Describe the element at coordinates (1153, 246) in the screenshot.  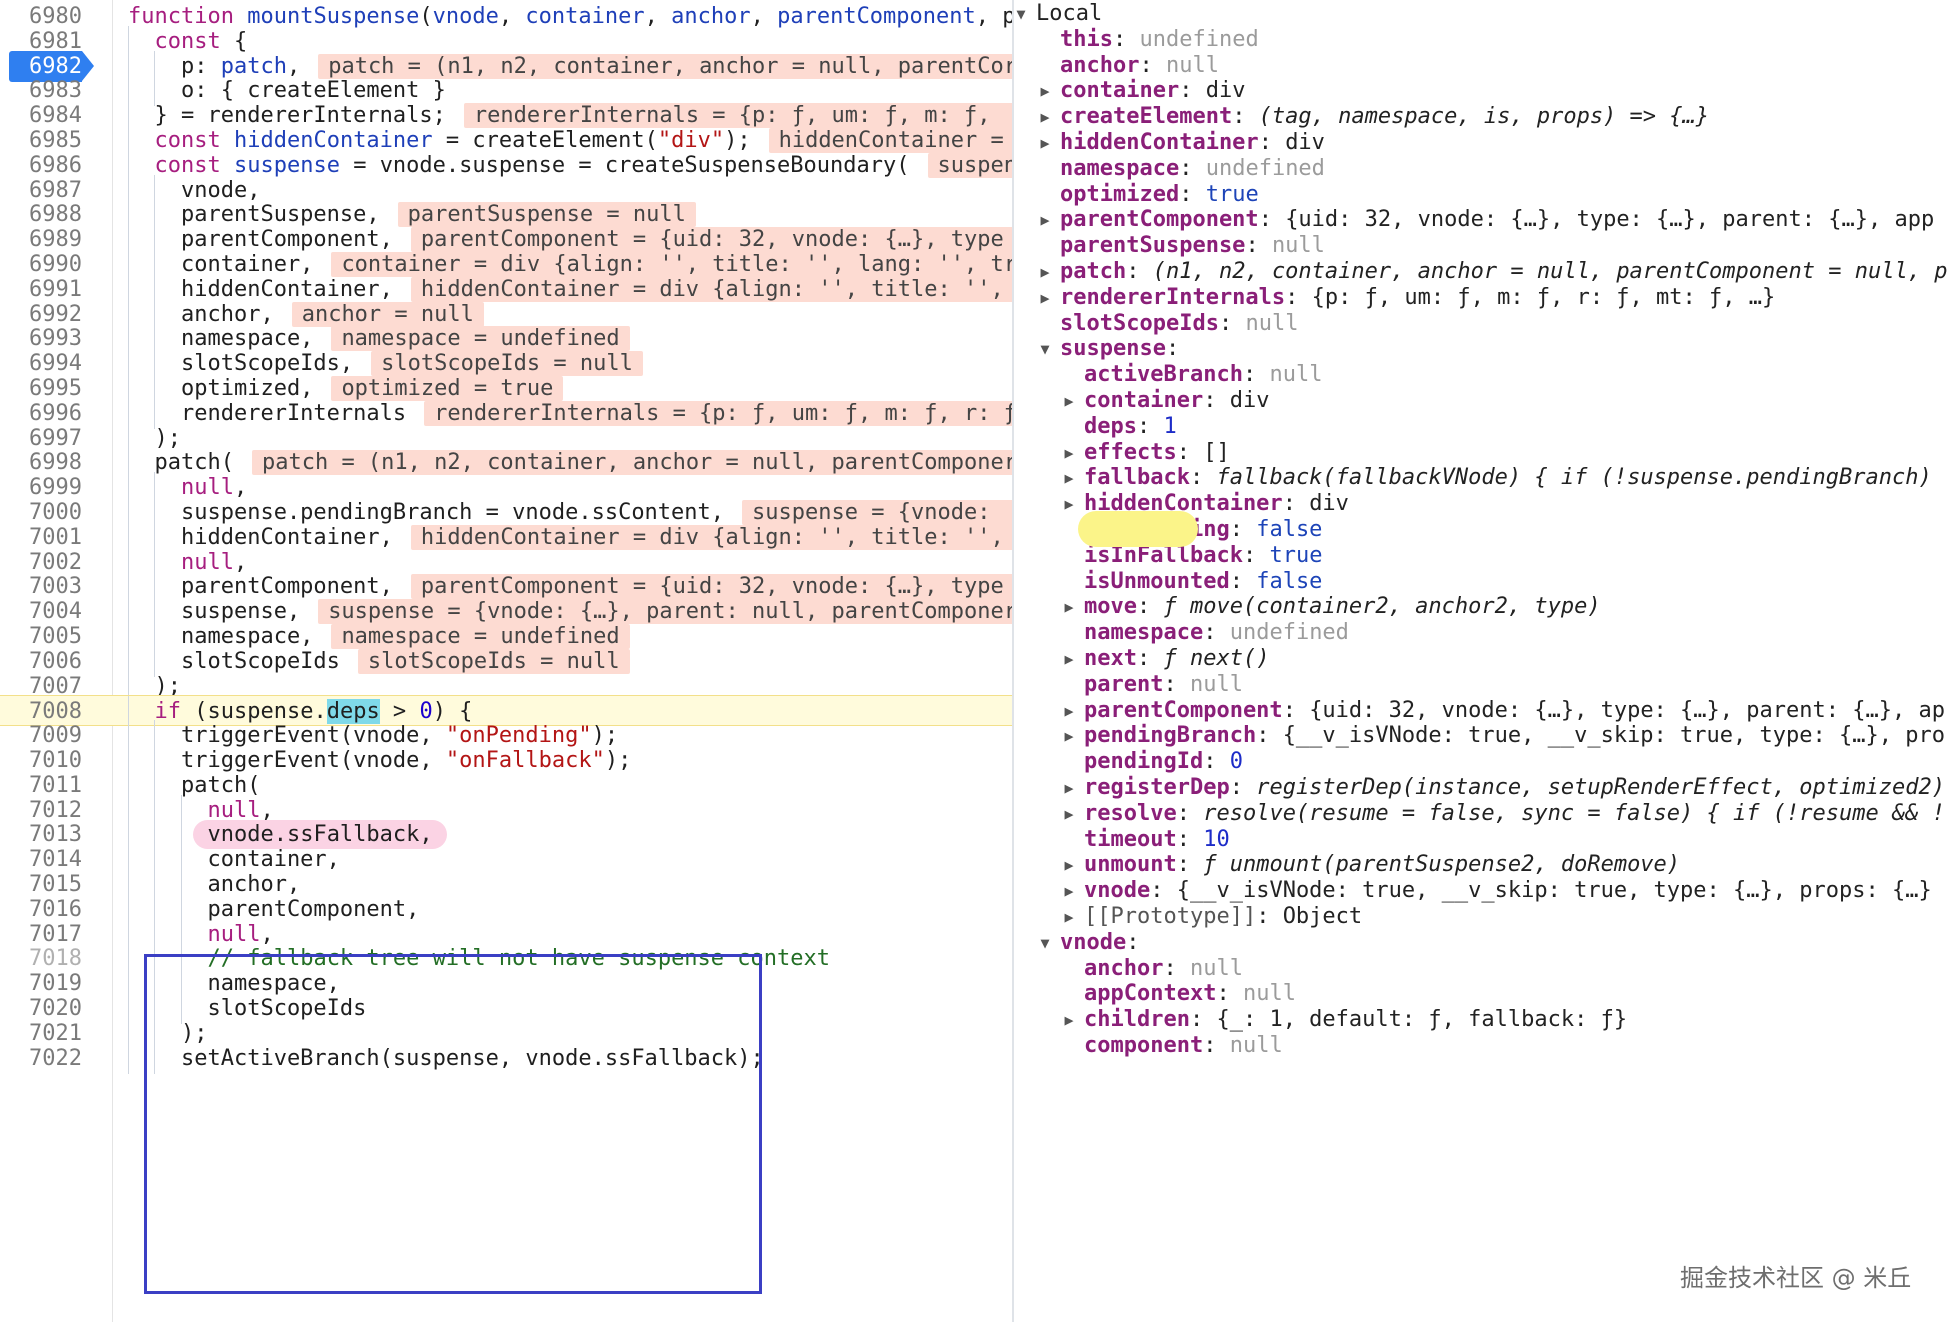
I see `property-key: parentSuspense` at that location.